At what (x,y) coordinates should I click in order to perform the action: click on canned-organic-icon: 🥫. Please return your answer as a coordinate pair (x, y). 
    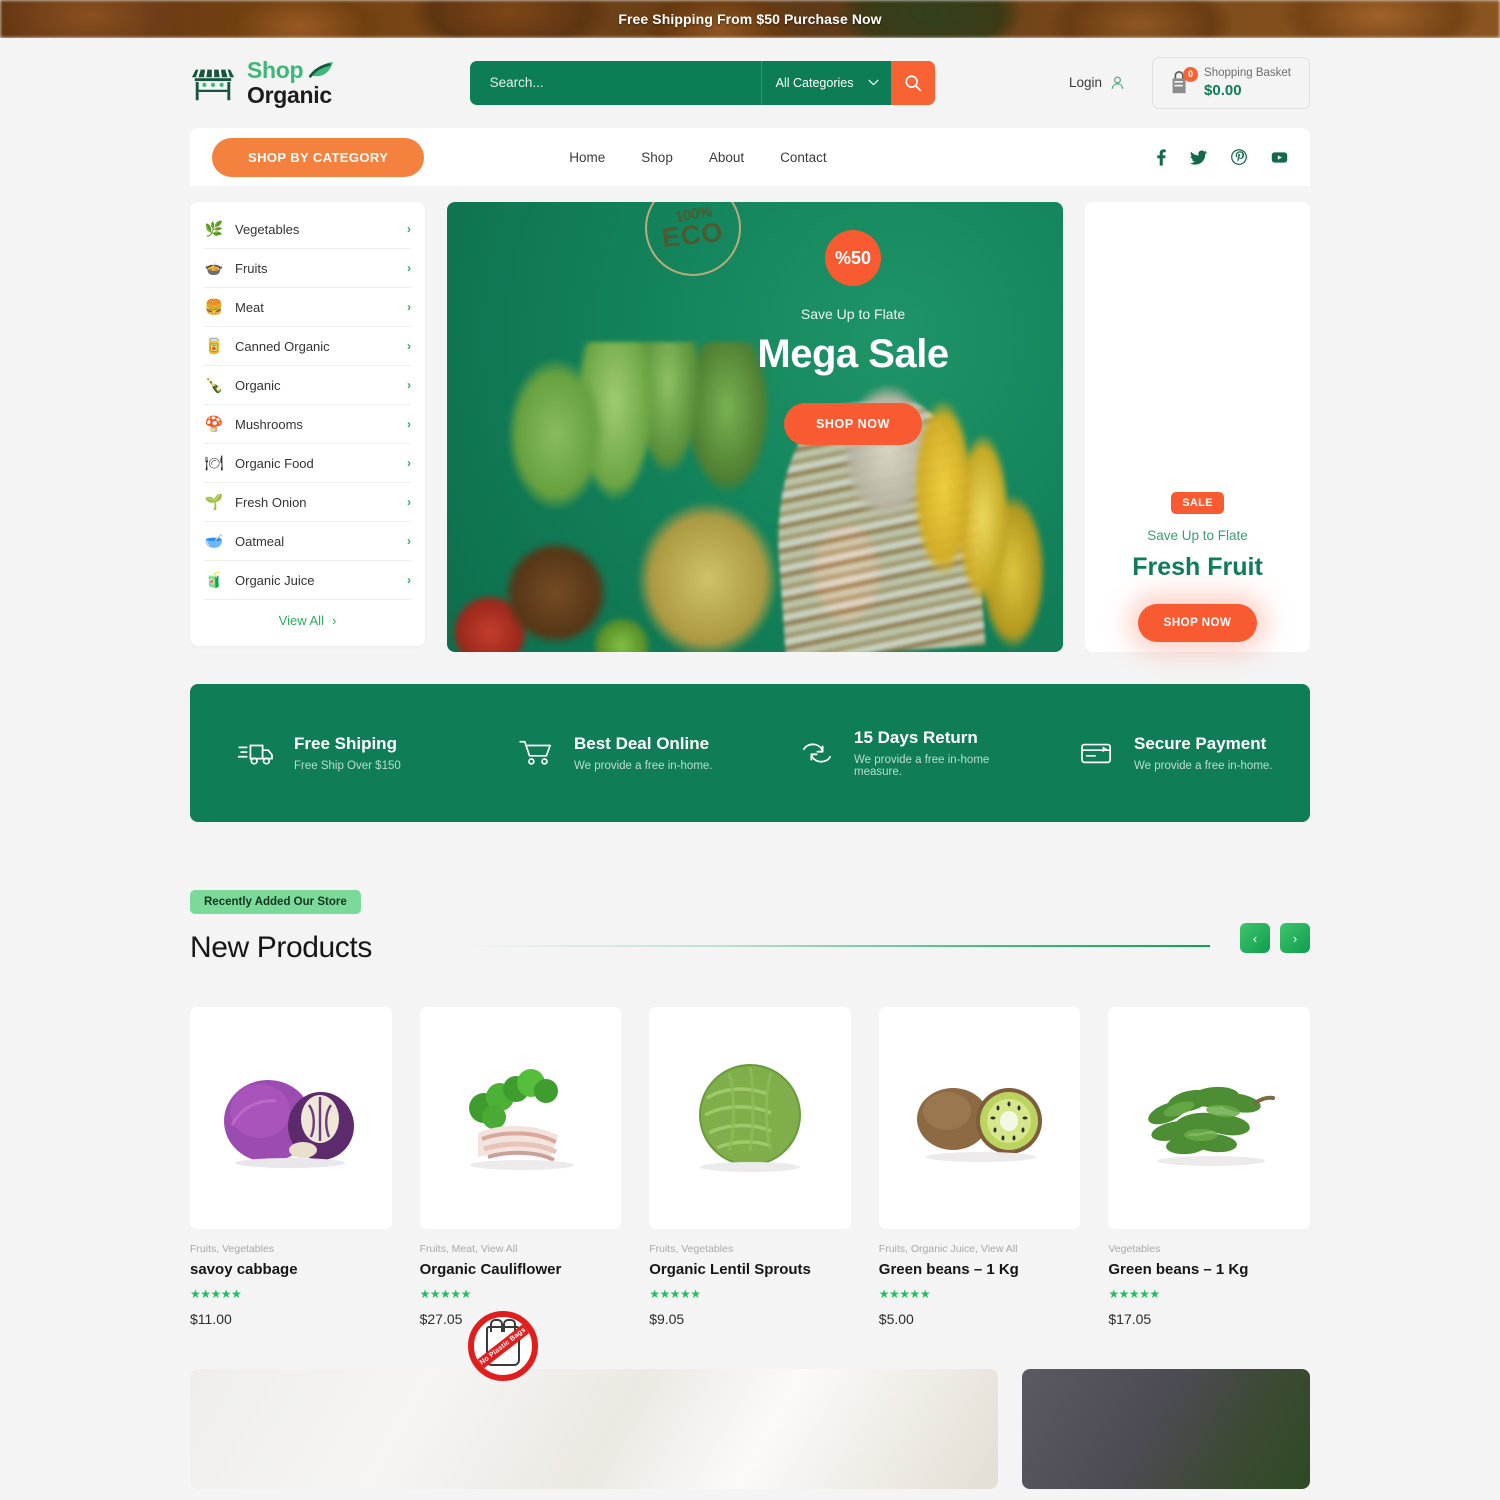
    Looking at the image, I should click on (214, 346).